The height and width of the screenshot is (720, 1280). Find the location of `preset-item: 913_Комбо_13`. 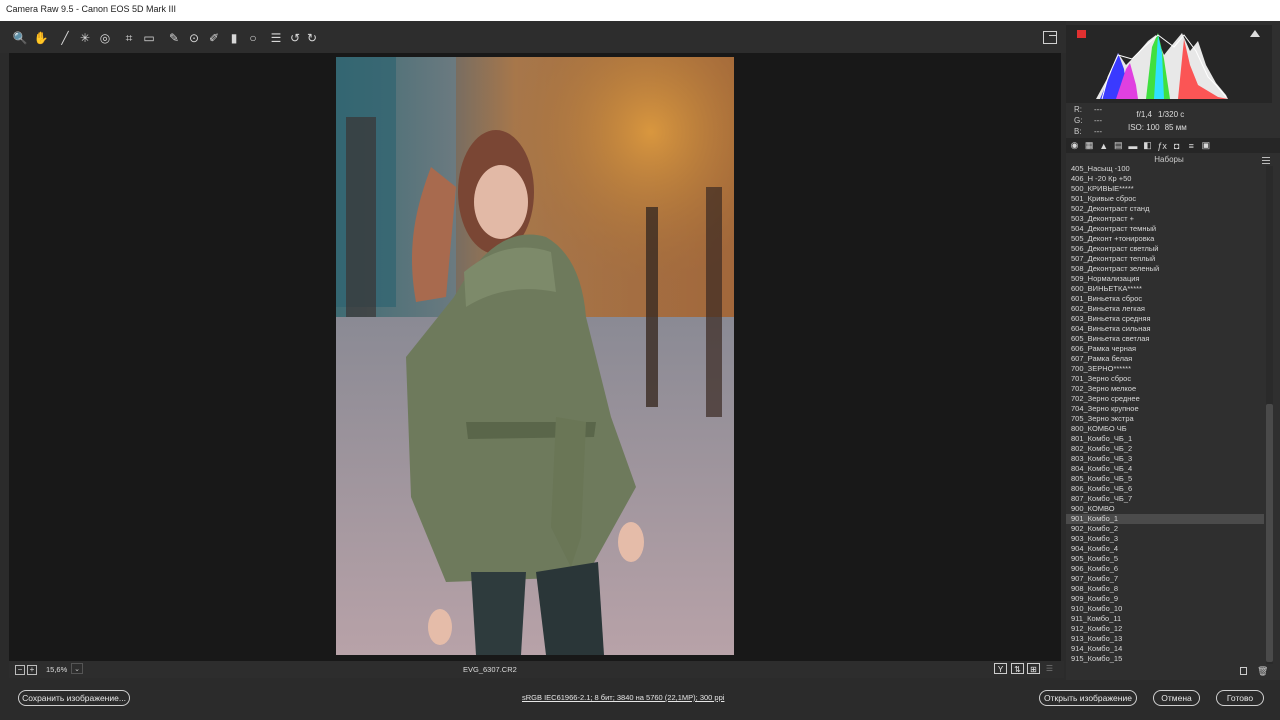

preset-item: 913_Комбо_13 is located at coordinates (1165, 639).